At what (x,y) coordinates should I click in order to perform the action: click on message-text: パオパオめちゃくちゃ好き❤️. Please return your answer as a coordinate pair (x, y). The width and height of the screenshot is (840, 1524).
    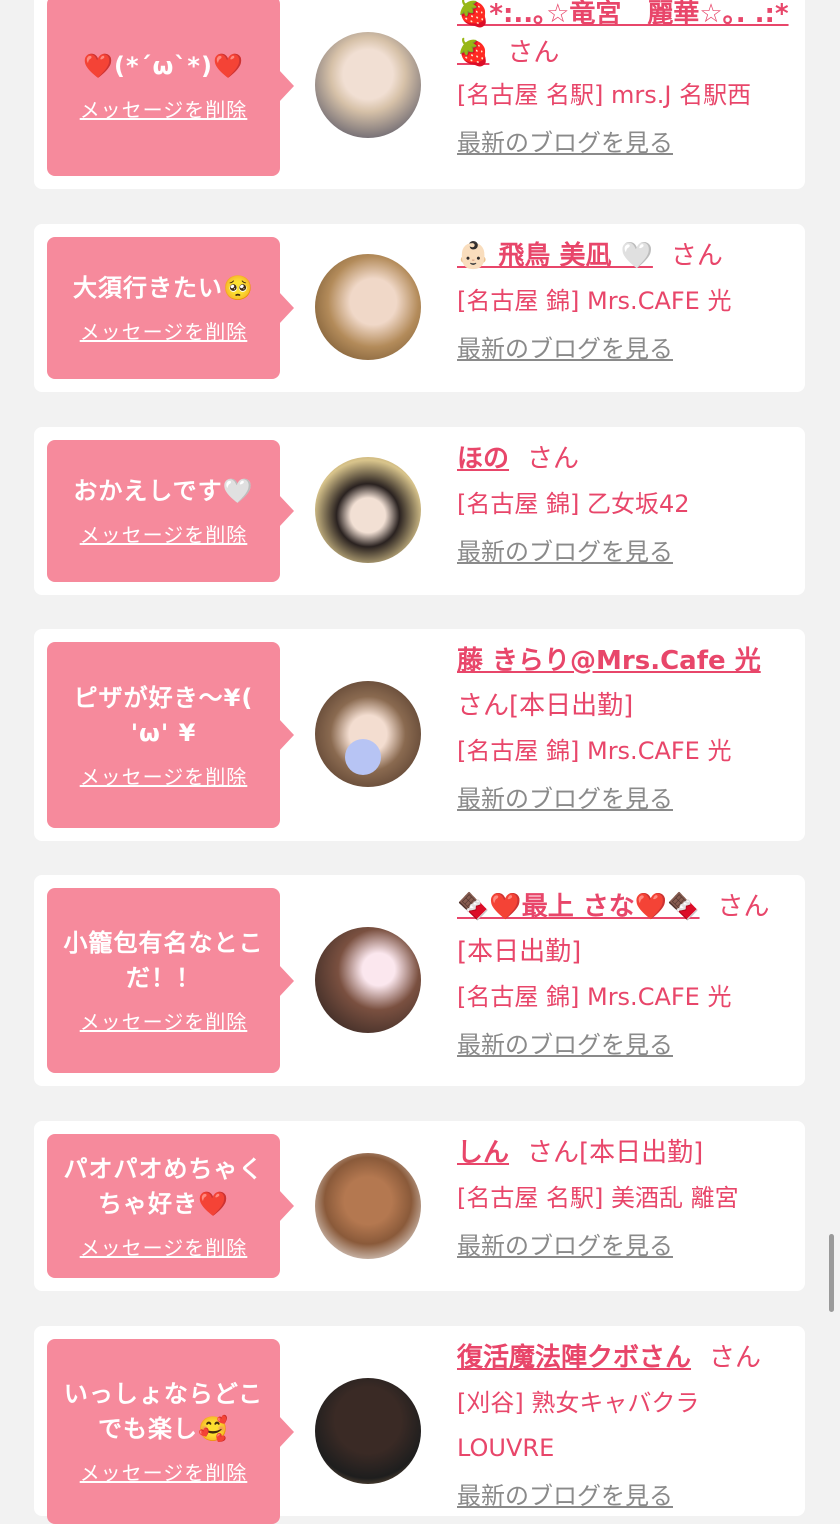
    Looking at the image, I should click on (163, 1186).